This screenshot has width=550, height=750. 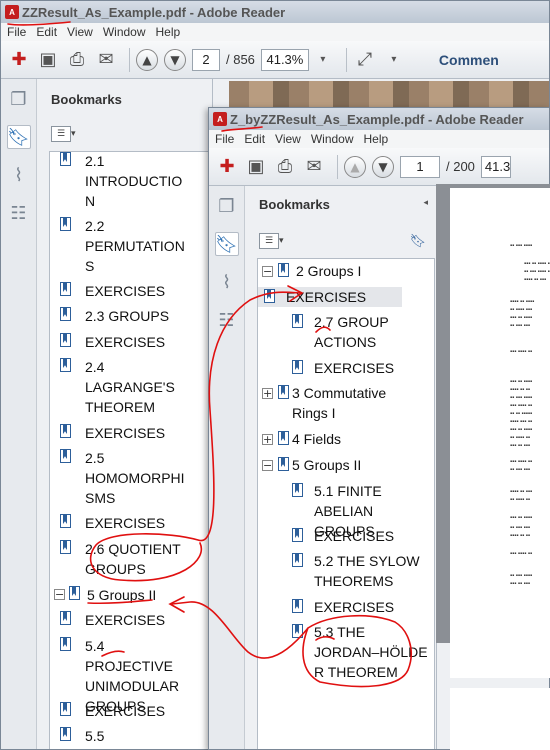 I want to click on bookmark-item: − 2 Groups I, so click(x=347, y=271).